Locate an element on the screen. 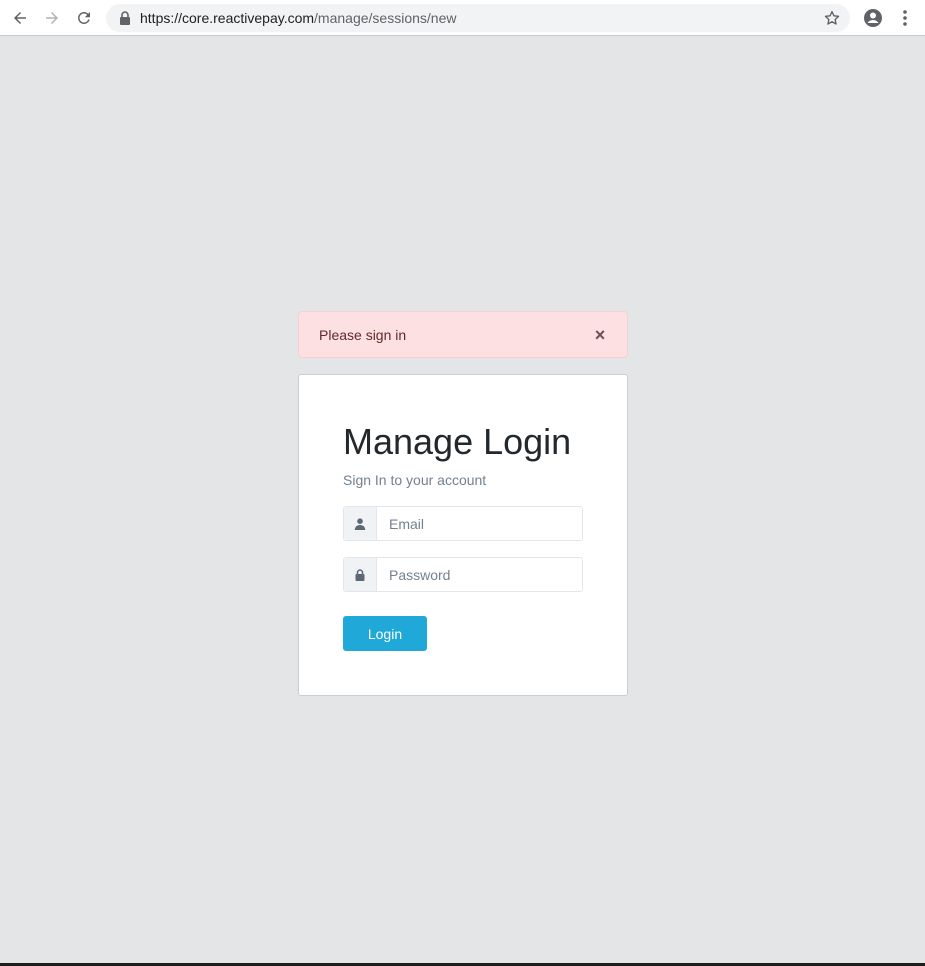 The image size is (925, 966). password-addon is located at coordinates (360, 574).